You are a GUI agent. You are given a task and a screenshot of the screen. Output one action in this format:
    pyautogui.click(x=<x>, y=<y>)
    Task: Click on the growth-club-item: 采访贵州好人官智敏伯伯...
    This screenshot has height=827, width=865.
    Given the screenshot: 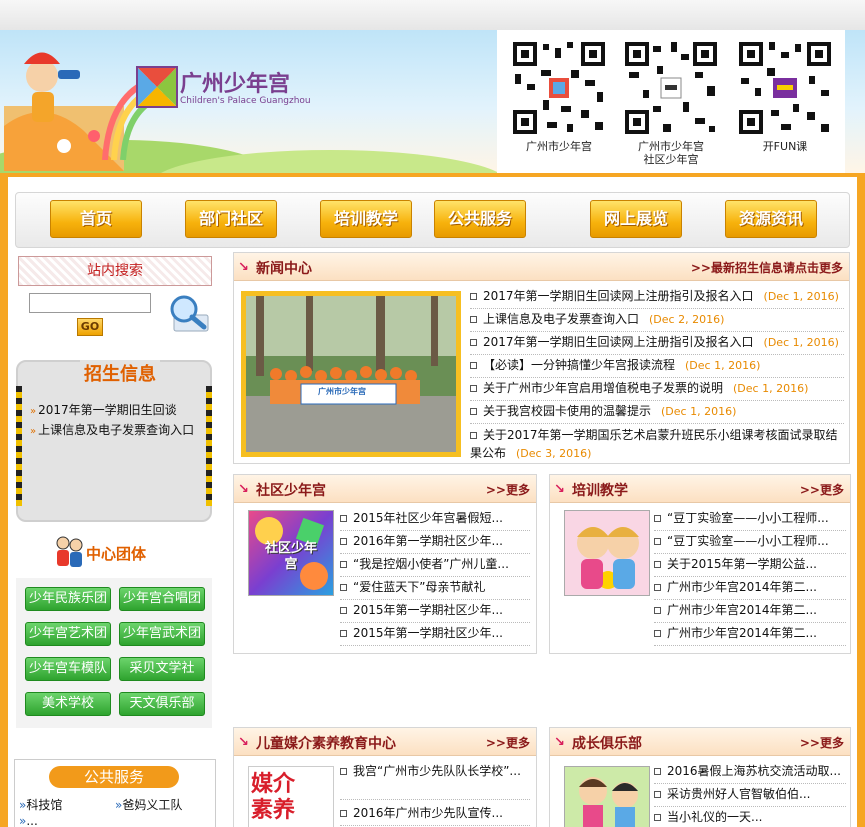 What is the action you would take?
    pyautogui.click(x=750, y=795)
    